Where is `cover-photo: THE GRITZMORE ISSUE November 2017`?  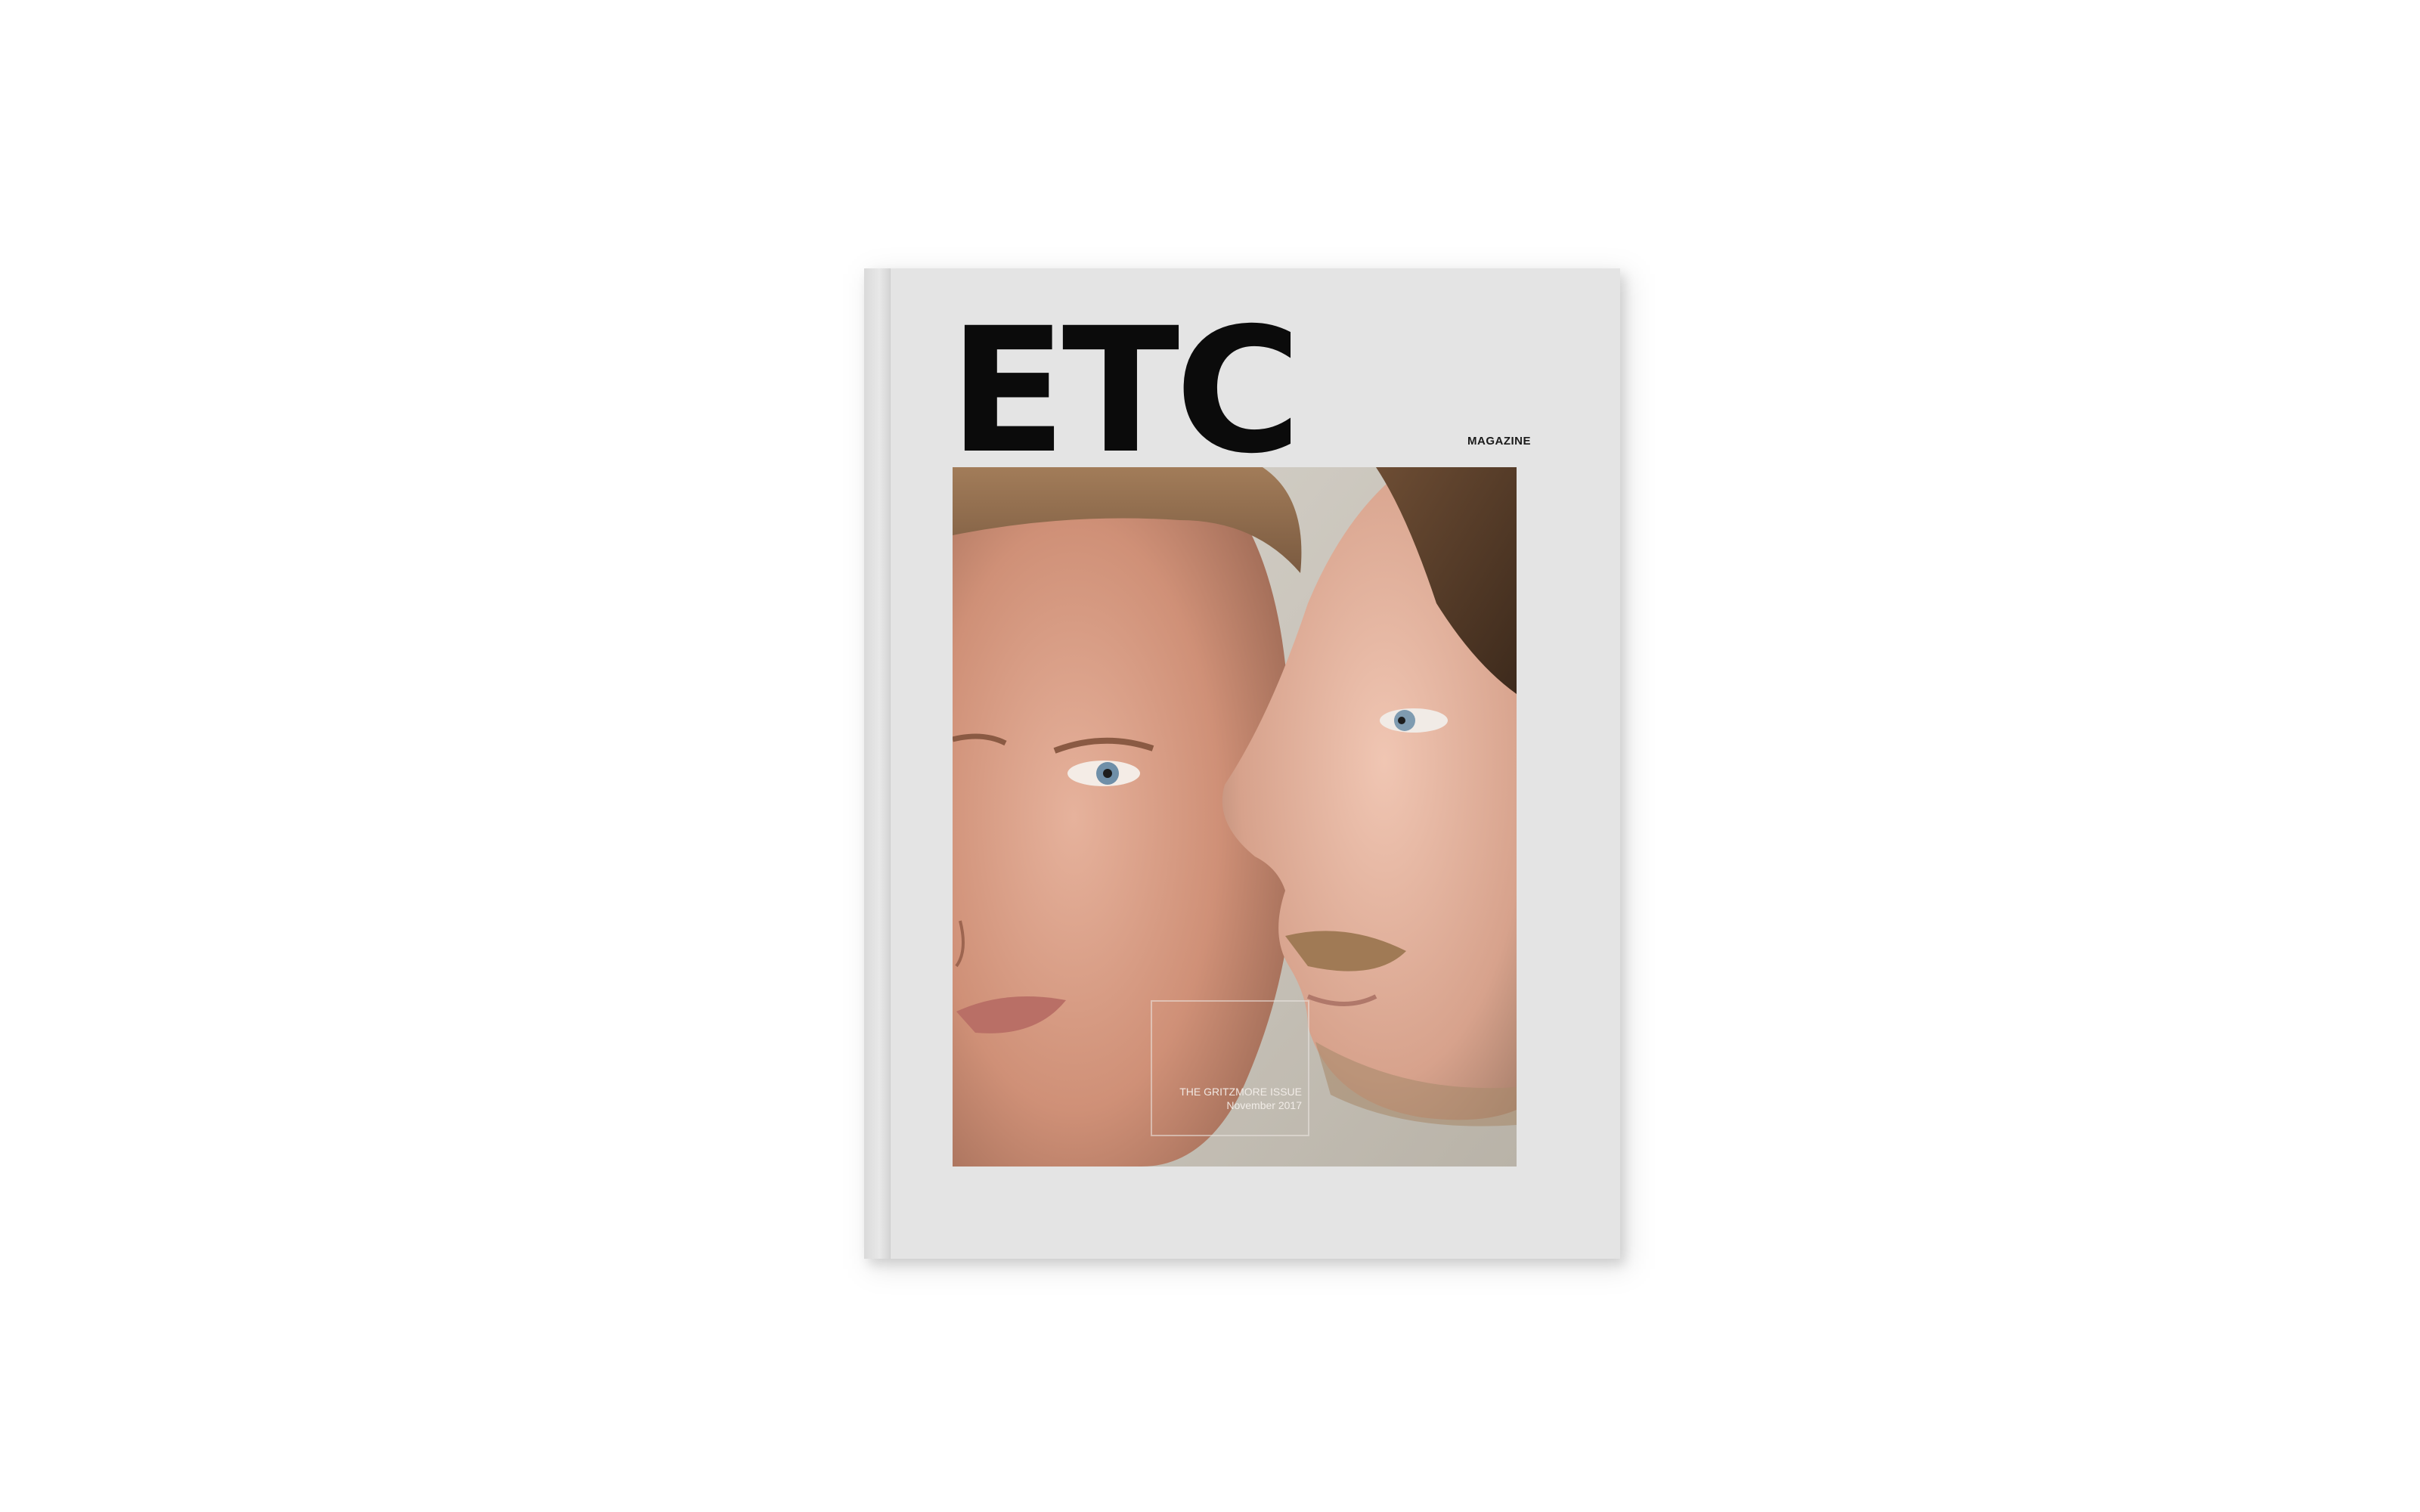
cover-photo: THE GRITZMORE ISSUE November 2017 is located at coordinates (1235, 817).